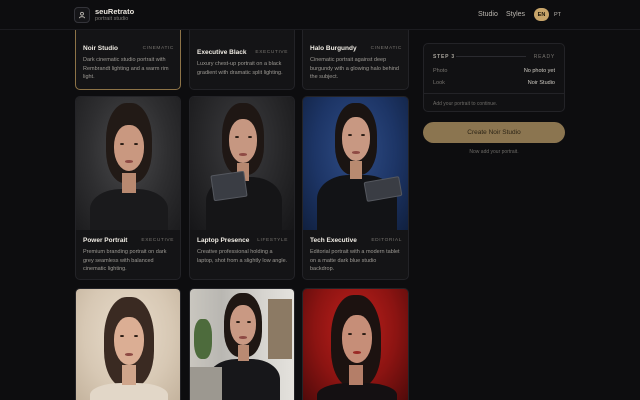  Describe the element at coordinates (544, 57) in the screenshot. I see `status-label: READY` at that location.